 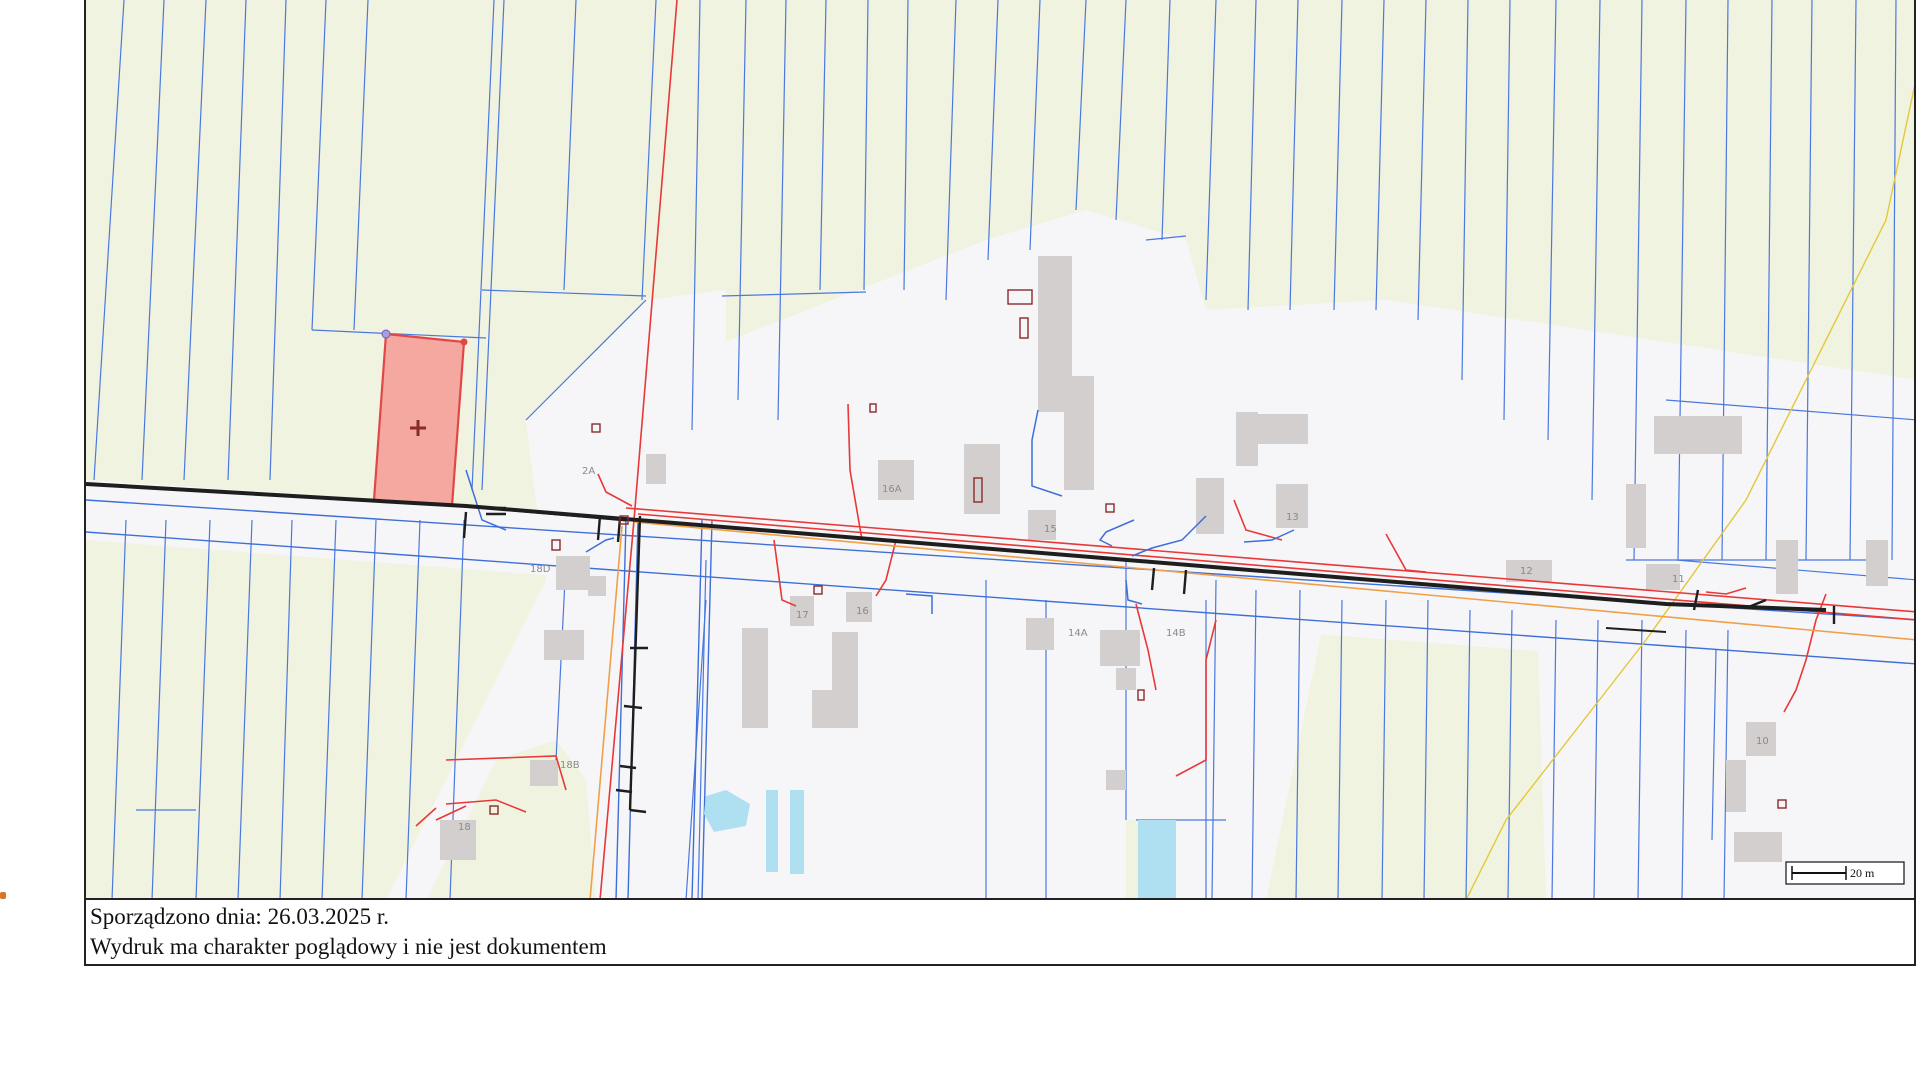 I want to click on address-label-18D: 18D, so click(x=540, y=569).